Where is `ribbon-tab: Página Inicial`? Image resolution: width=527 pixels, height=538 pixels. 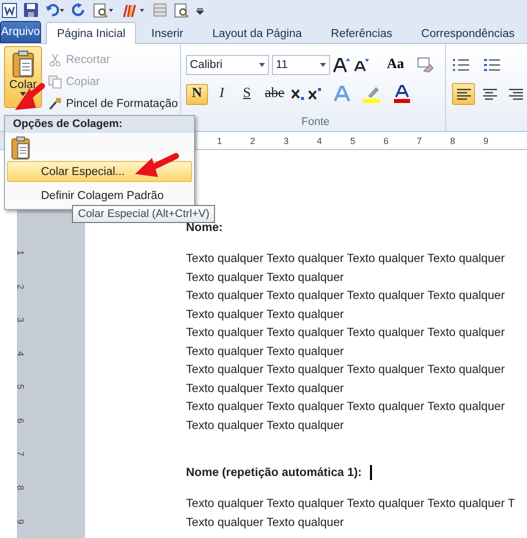 ribbon-tab: Página Inicial is located at coordinates (91, 33).